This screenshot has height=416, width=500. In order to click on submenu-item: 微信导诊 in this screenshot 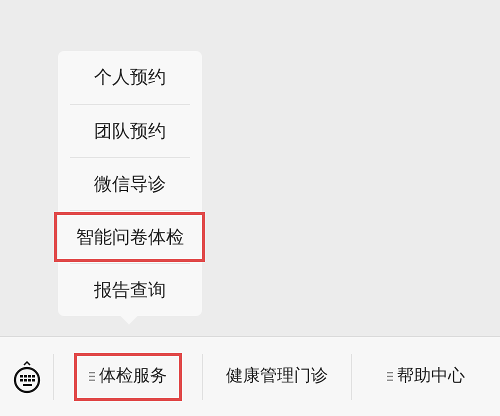, I will do `click(130, 184)`.